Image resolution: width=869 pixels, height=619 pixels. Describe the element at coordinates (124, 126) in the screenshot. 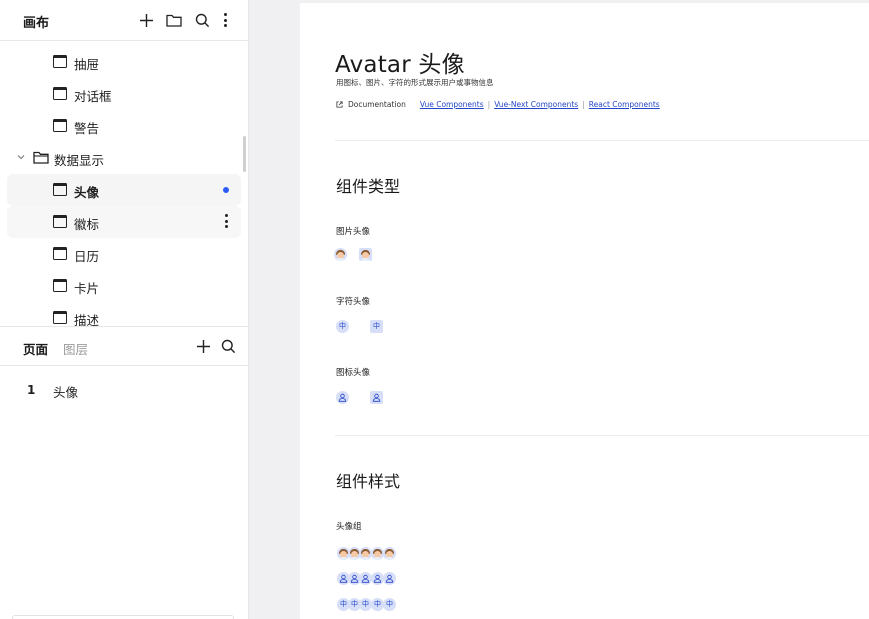

I see `tree-item: 警告` at that location.